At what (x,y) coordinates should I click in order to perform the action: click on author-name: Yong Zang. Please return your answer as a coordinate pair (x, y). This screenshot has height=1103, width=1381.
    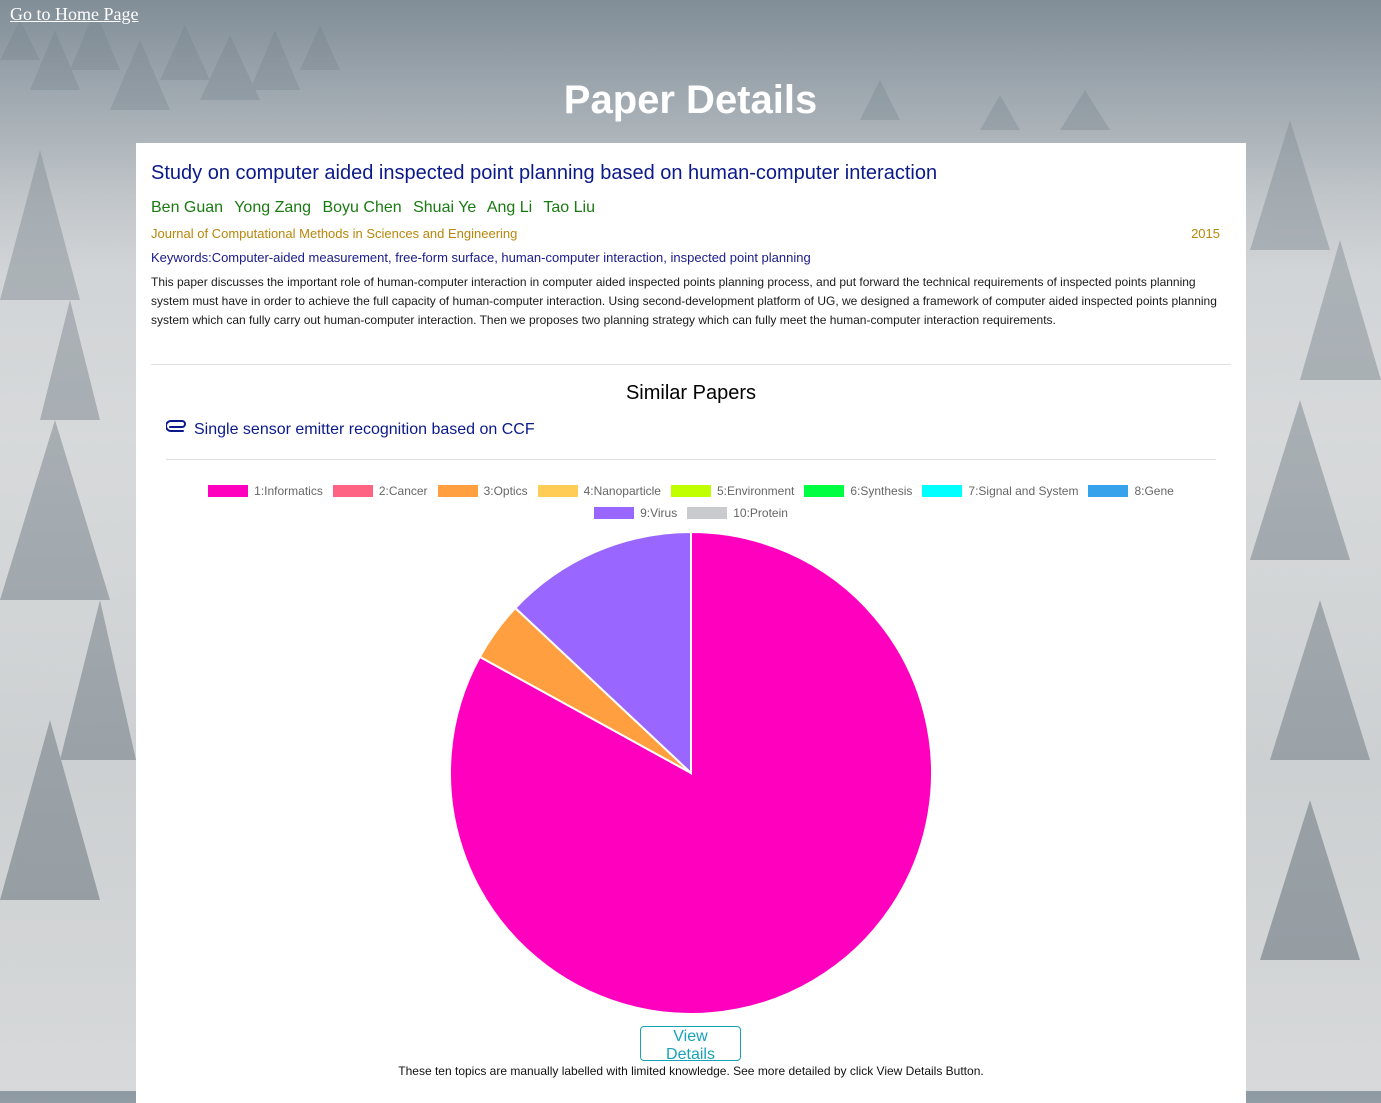
    Looking at the image, I should click on (272, 207).